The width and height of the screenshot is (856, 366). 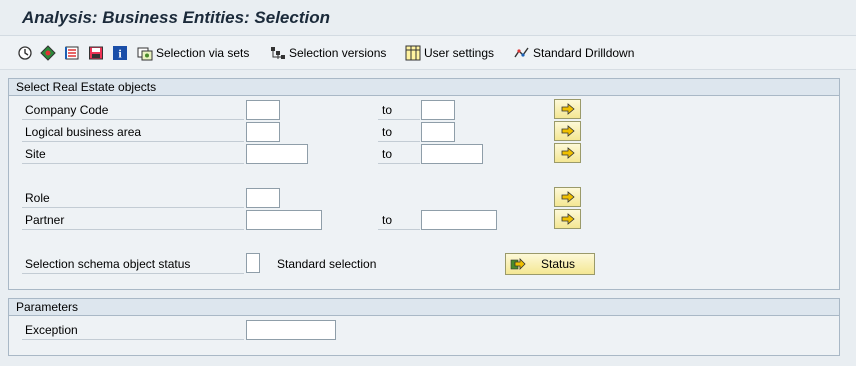 I want to click on program-info-button: i, so click(x=120, y=53).